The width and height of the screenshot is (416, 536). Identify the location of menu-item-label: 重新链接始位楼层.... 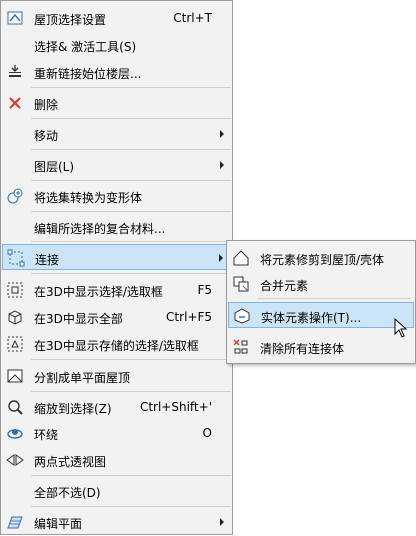
(88, 74).